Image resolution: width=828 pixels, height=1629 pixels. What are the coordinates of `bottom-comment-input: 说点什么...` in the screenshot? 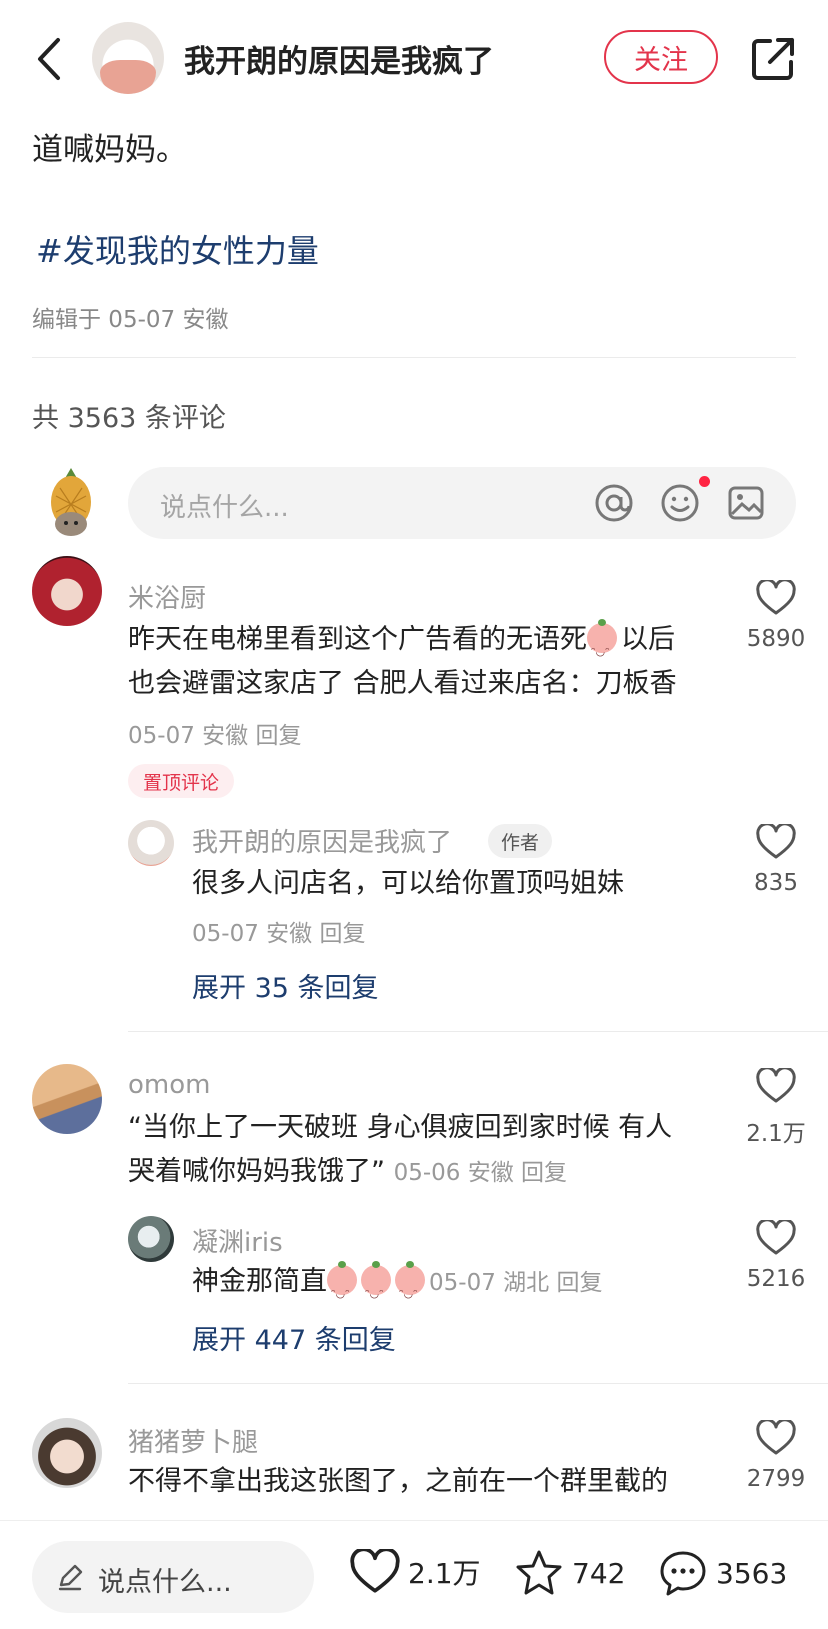 It's located at (173, 1577).